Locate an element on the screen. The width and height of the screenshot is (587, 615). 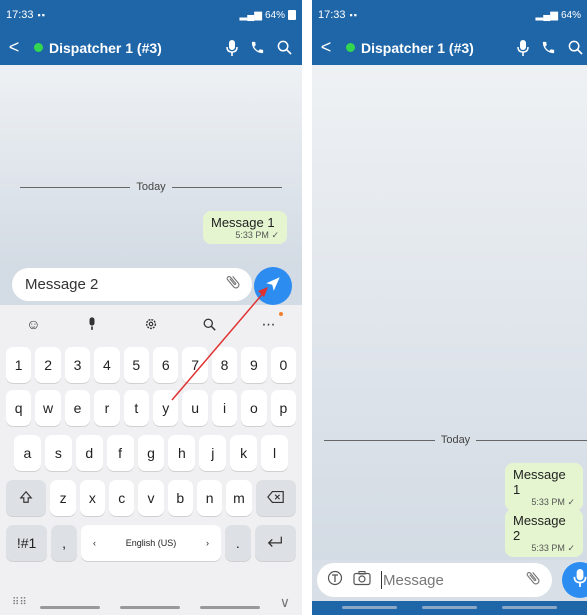
key: 7 is located at coordinates (195, 365).